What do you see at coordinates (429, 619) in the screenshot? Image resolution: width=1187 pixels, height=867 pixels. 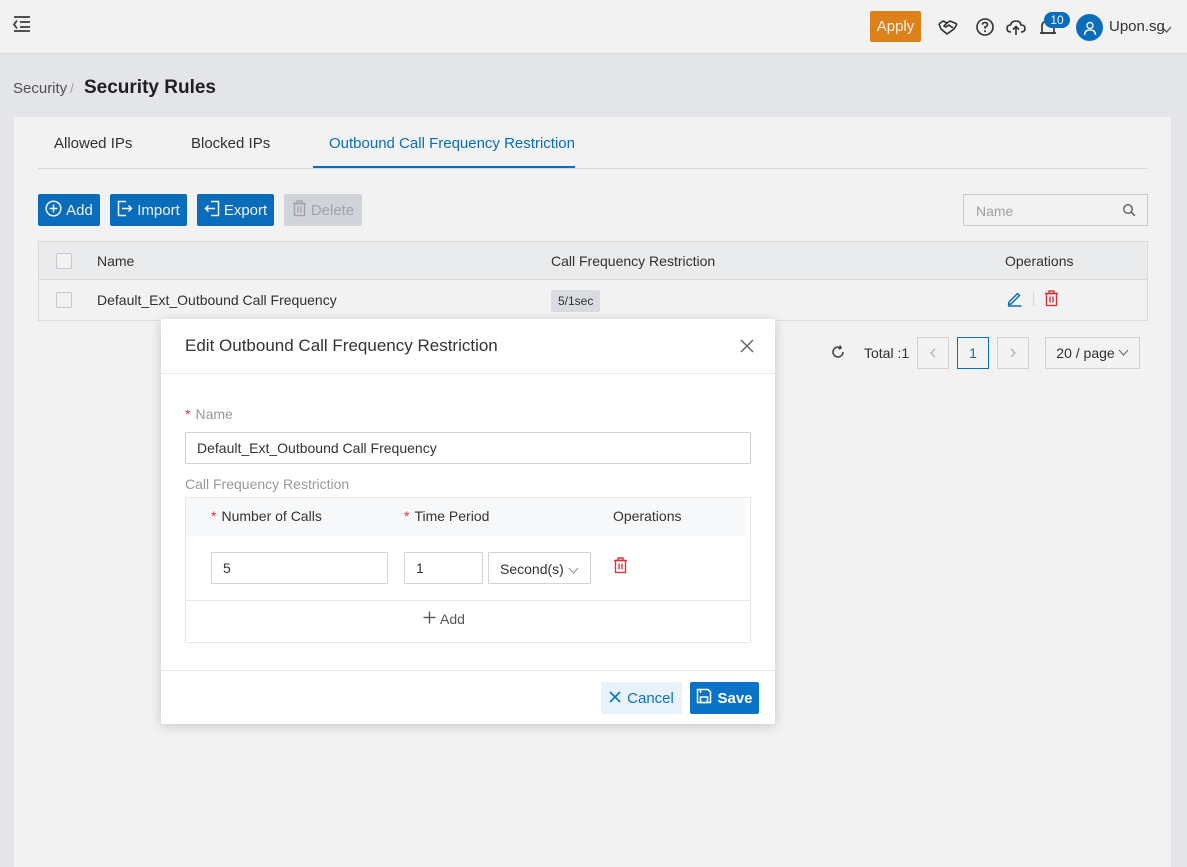 I see `plus-icon` at bounding box center [429, 619].